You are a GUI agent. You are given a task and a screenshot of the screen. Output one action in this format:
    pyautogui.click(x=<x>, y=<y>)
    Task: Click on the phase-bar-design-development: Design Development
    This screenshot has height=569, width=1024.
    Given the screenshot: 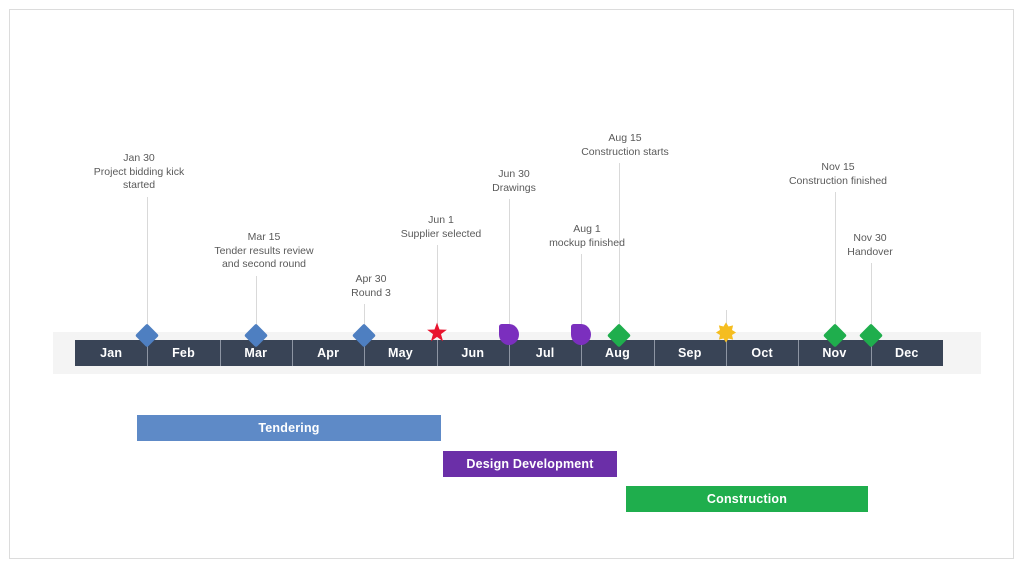 What is the action you would take?
    pyautogui.click(x=530, y=464)
    